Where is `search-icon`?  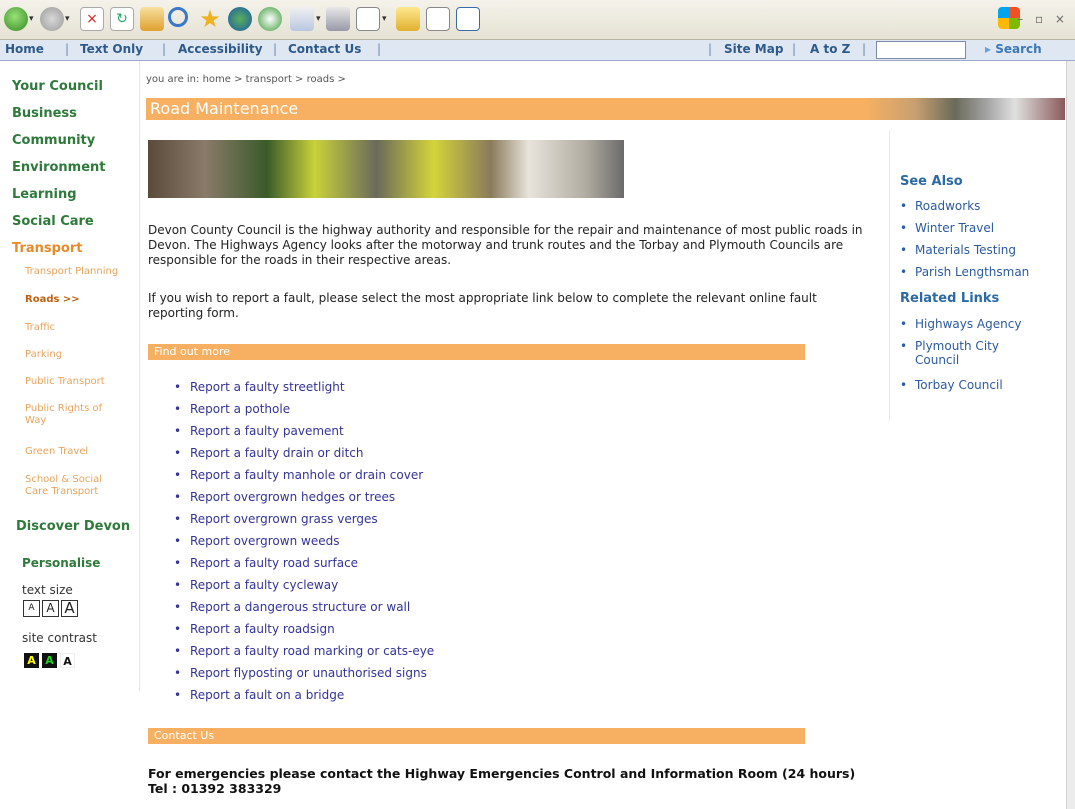
search-icon is located at coordinates (178, 17).